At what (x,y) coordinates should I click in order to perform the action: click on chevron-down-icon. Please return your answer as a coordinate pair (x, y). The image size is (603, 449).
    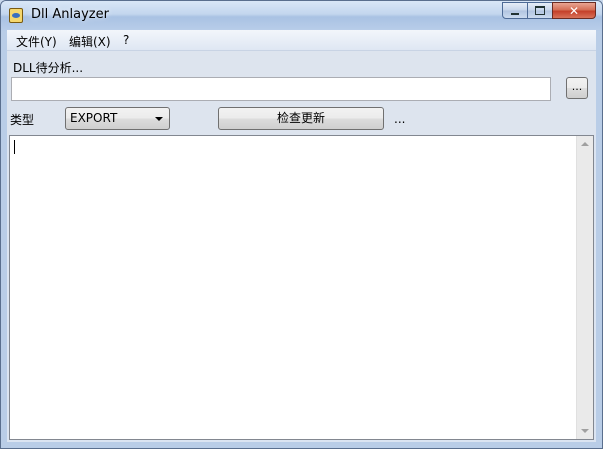
    Looking at the image, I should click on (159, 119).